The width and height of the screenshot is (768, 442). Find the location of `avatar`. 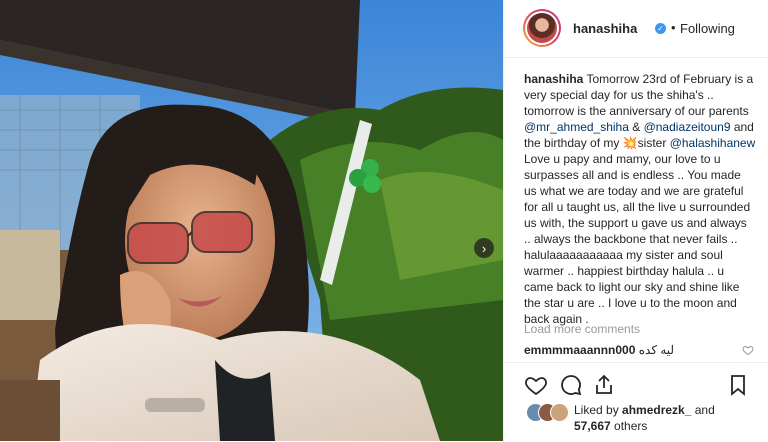

avatar is located at coordinates (542, 28).